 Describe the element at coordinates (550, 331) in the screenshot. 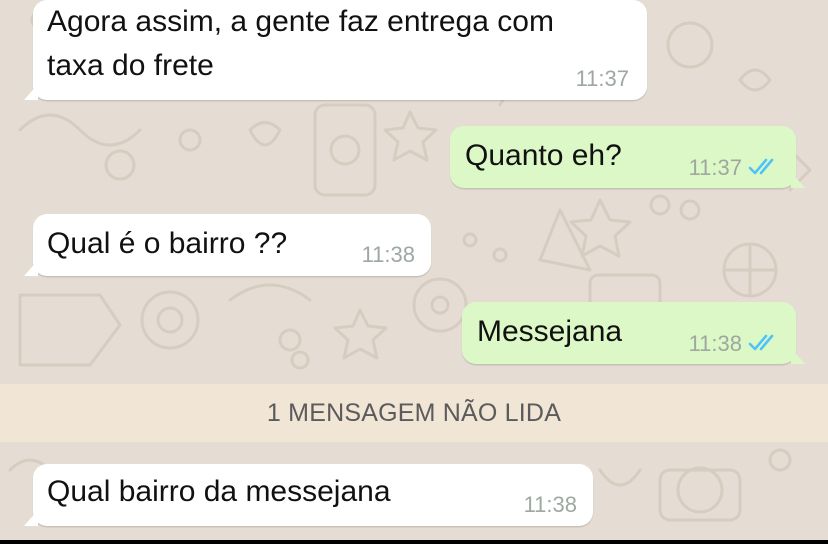

I see `message-text: Messejana` at that location.